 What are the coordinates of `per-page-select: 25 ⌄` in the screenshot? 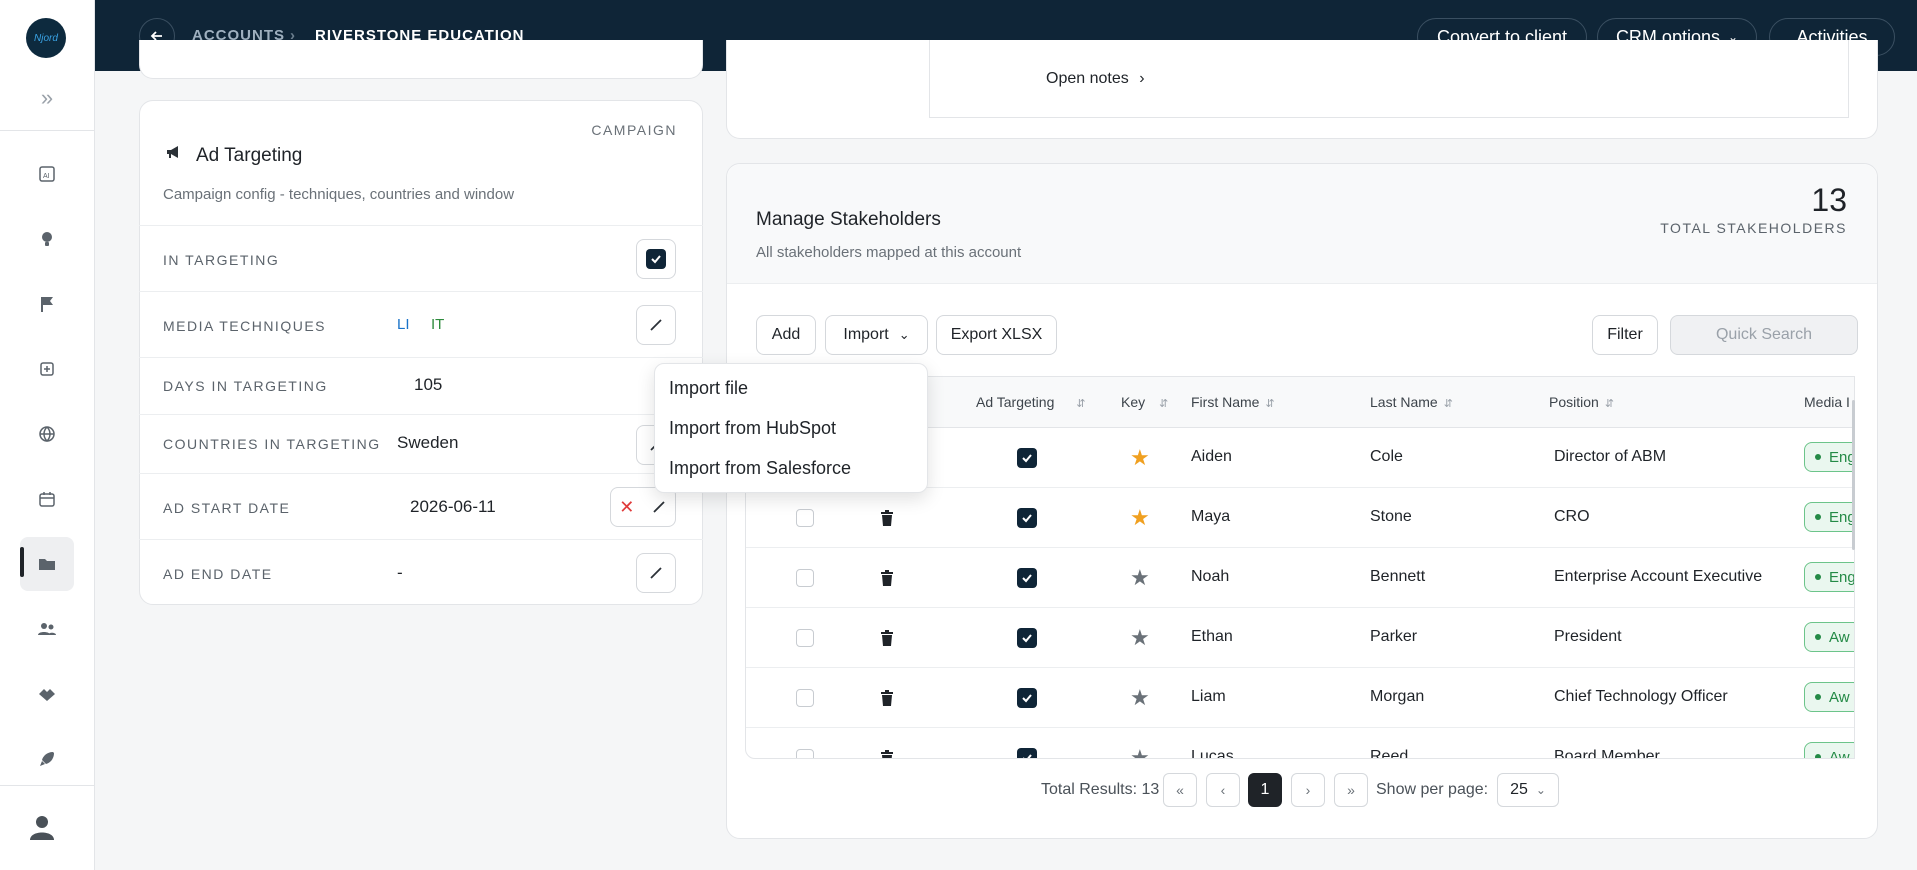 It's located at (1528, 790).